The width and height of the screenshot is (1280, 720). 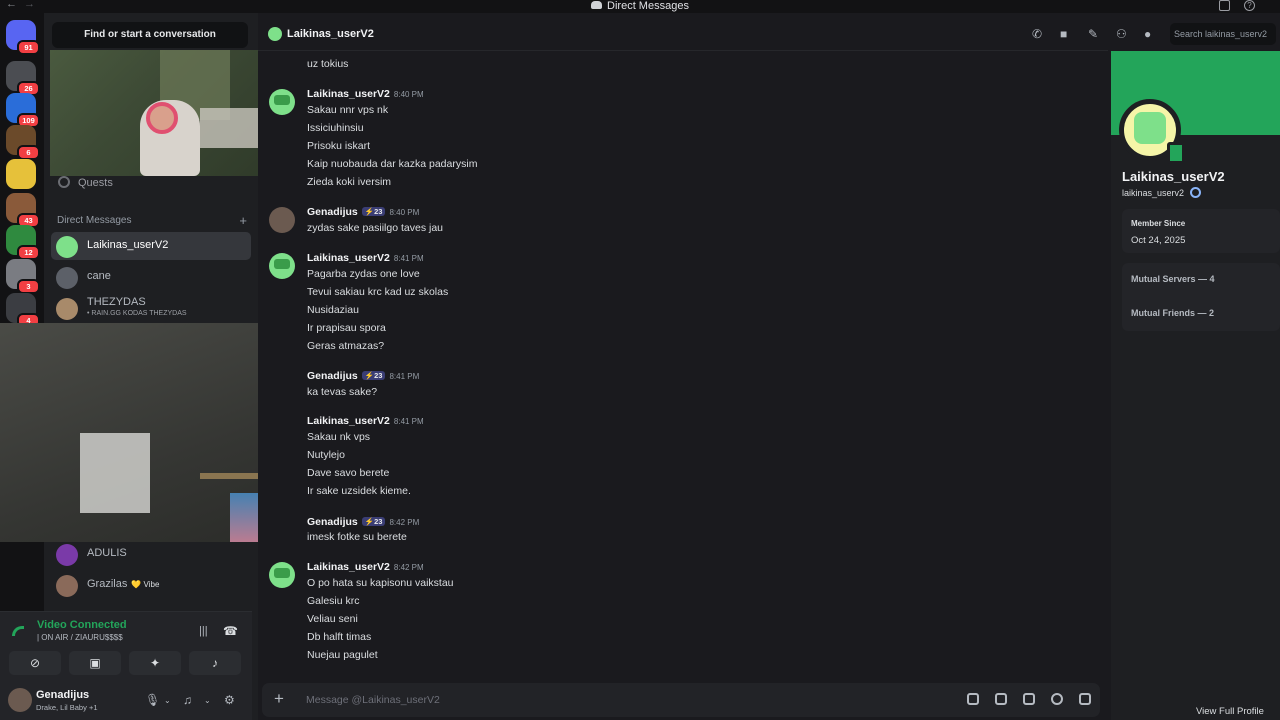 What do you see at coordinates (375, 228) in the screenshot?
I see `message-line: zydas sake pasiilgo taves jau` at bounding box center [375, 228].